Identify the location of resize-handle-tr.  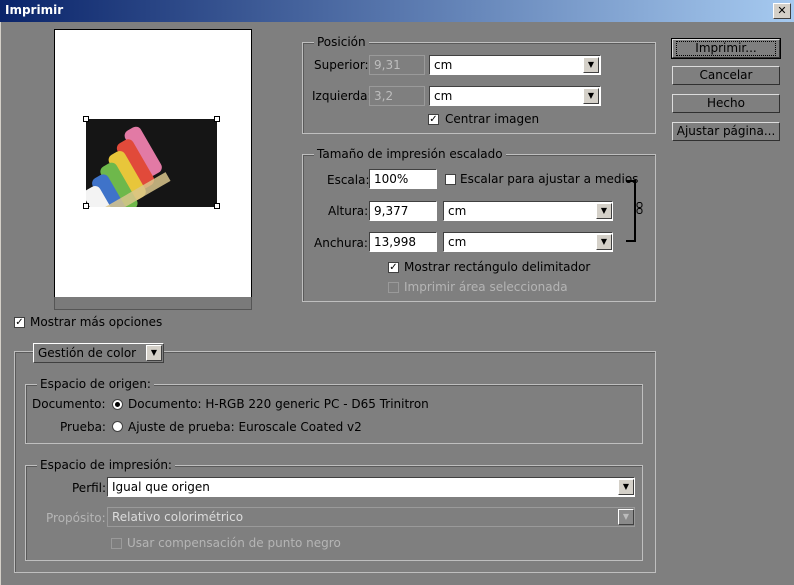
(217, 119).